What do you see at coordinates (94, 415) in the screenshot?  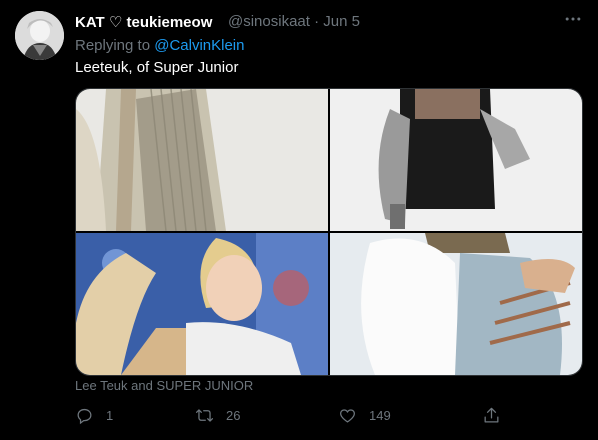 I see `reply-button: 1` at bounding box center [94, 415].